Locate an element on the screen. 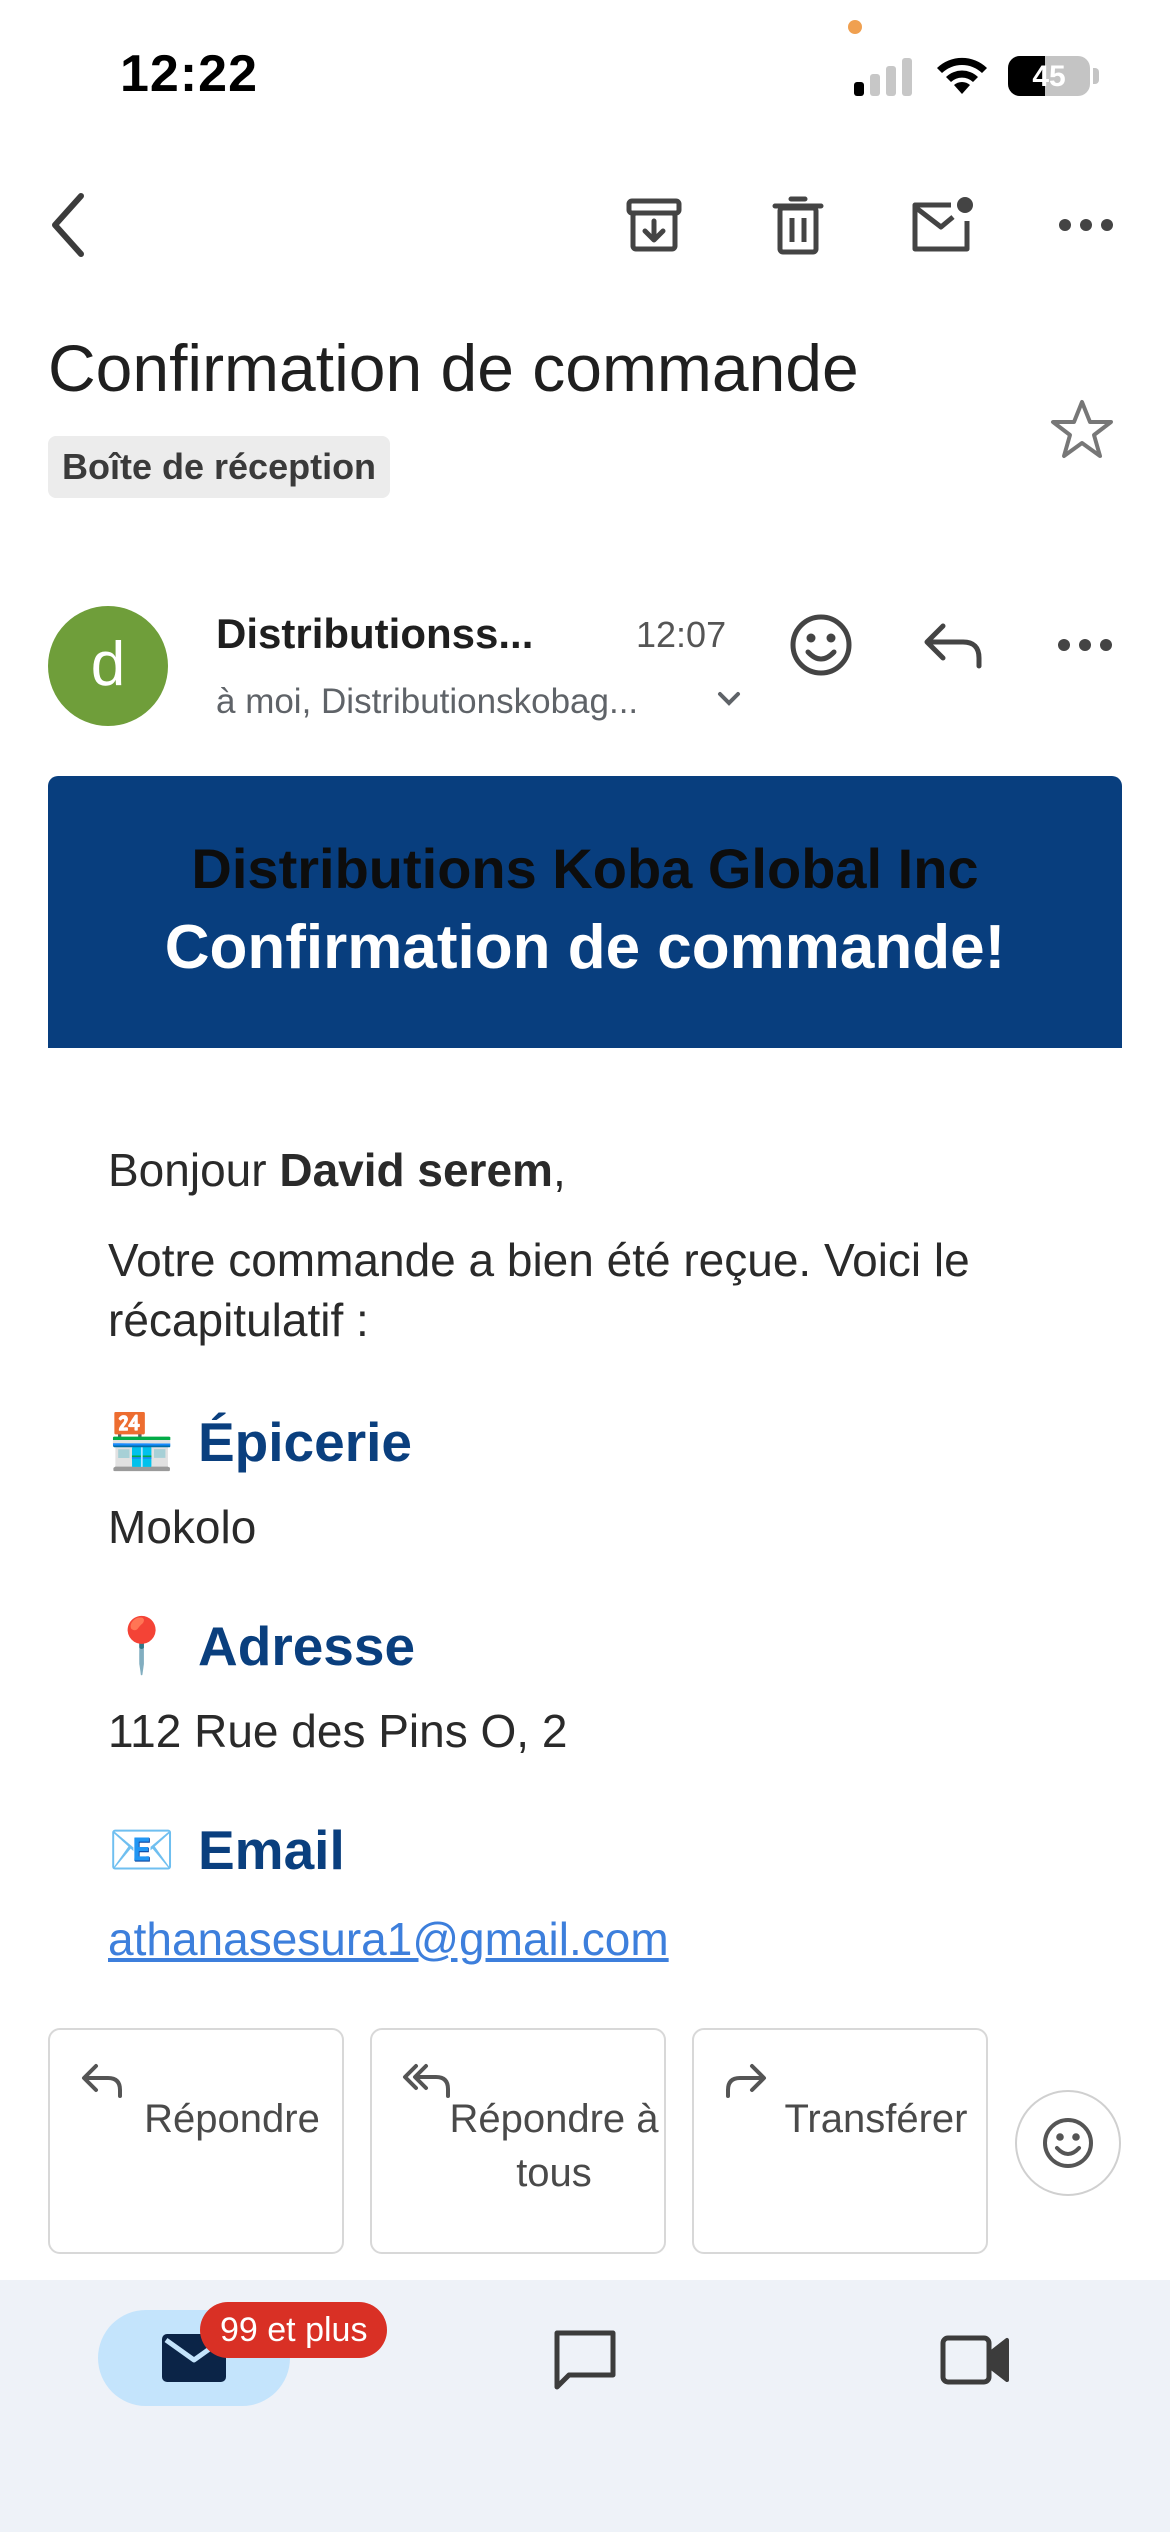 This screenshot has width=1170, height=2532. reply-label: Répondre is located at coordinates (232, 2119).